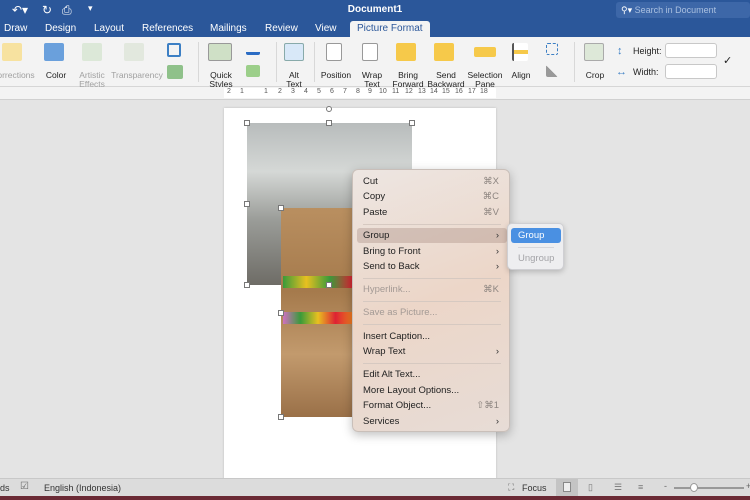  What do you see at coordinates (432, 351) in the screenshot?
I see `menu-item-wrap-text: Wrap Text ›` at bounding box center [432, 351].